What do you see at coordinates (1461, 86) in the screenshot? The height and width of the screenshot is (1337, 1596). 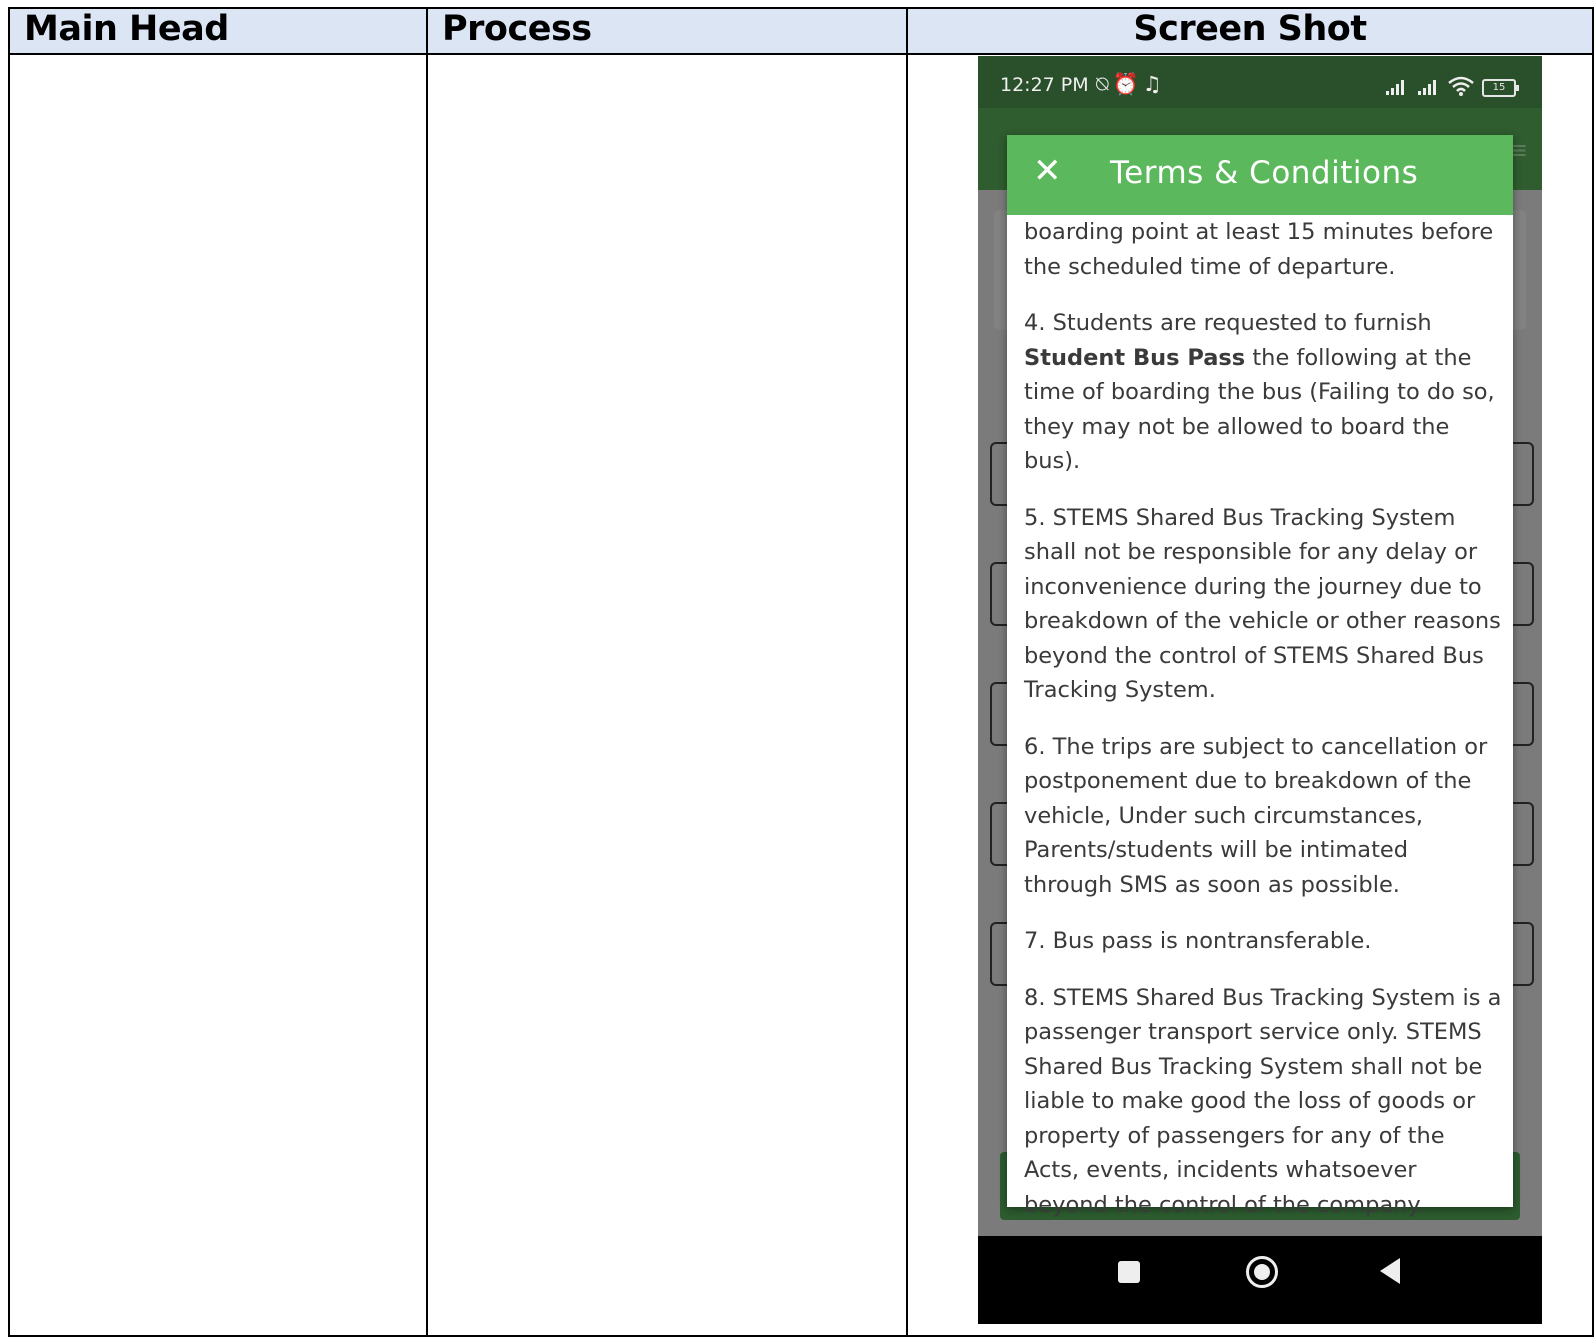 I see `wifi-icon` at bounding box center [1461, 86].